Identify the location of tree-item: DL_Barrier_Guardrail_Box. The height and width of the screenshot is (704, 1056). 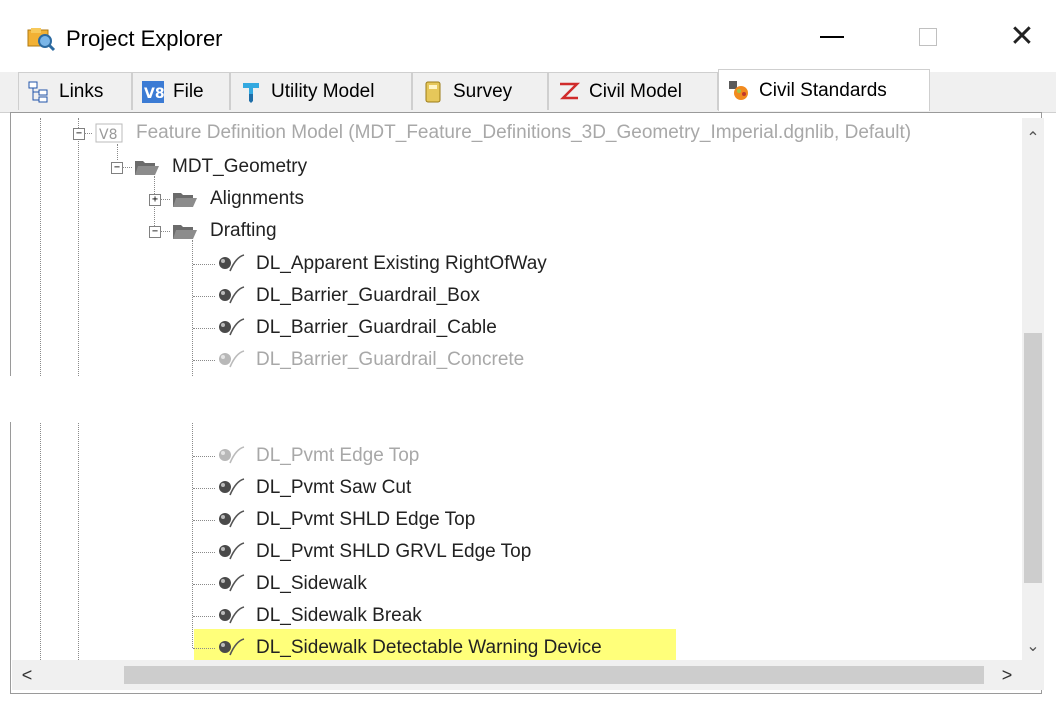
(347, 296).